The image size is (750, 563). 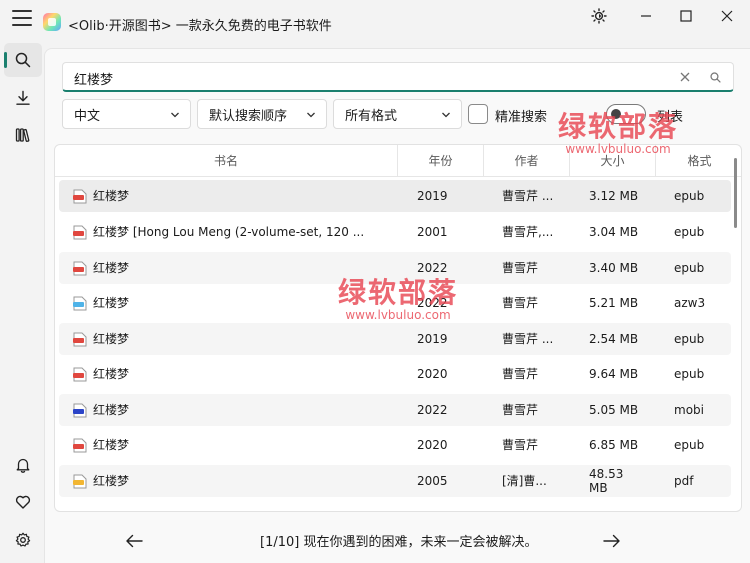 I want to click on app-logo, so click(x=52, y=22).